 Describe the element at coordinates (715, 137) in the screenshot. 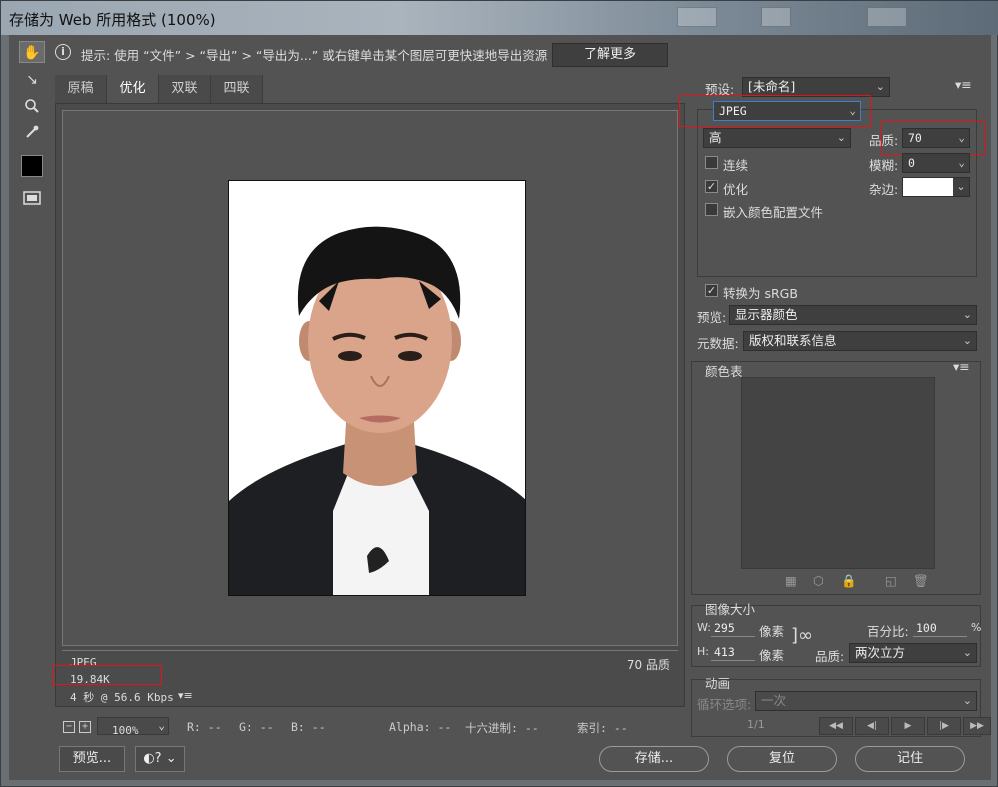

I see `quality-level-value: 高` at that location.